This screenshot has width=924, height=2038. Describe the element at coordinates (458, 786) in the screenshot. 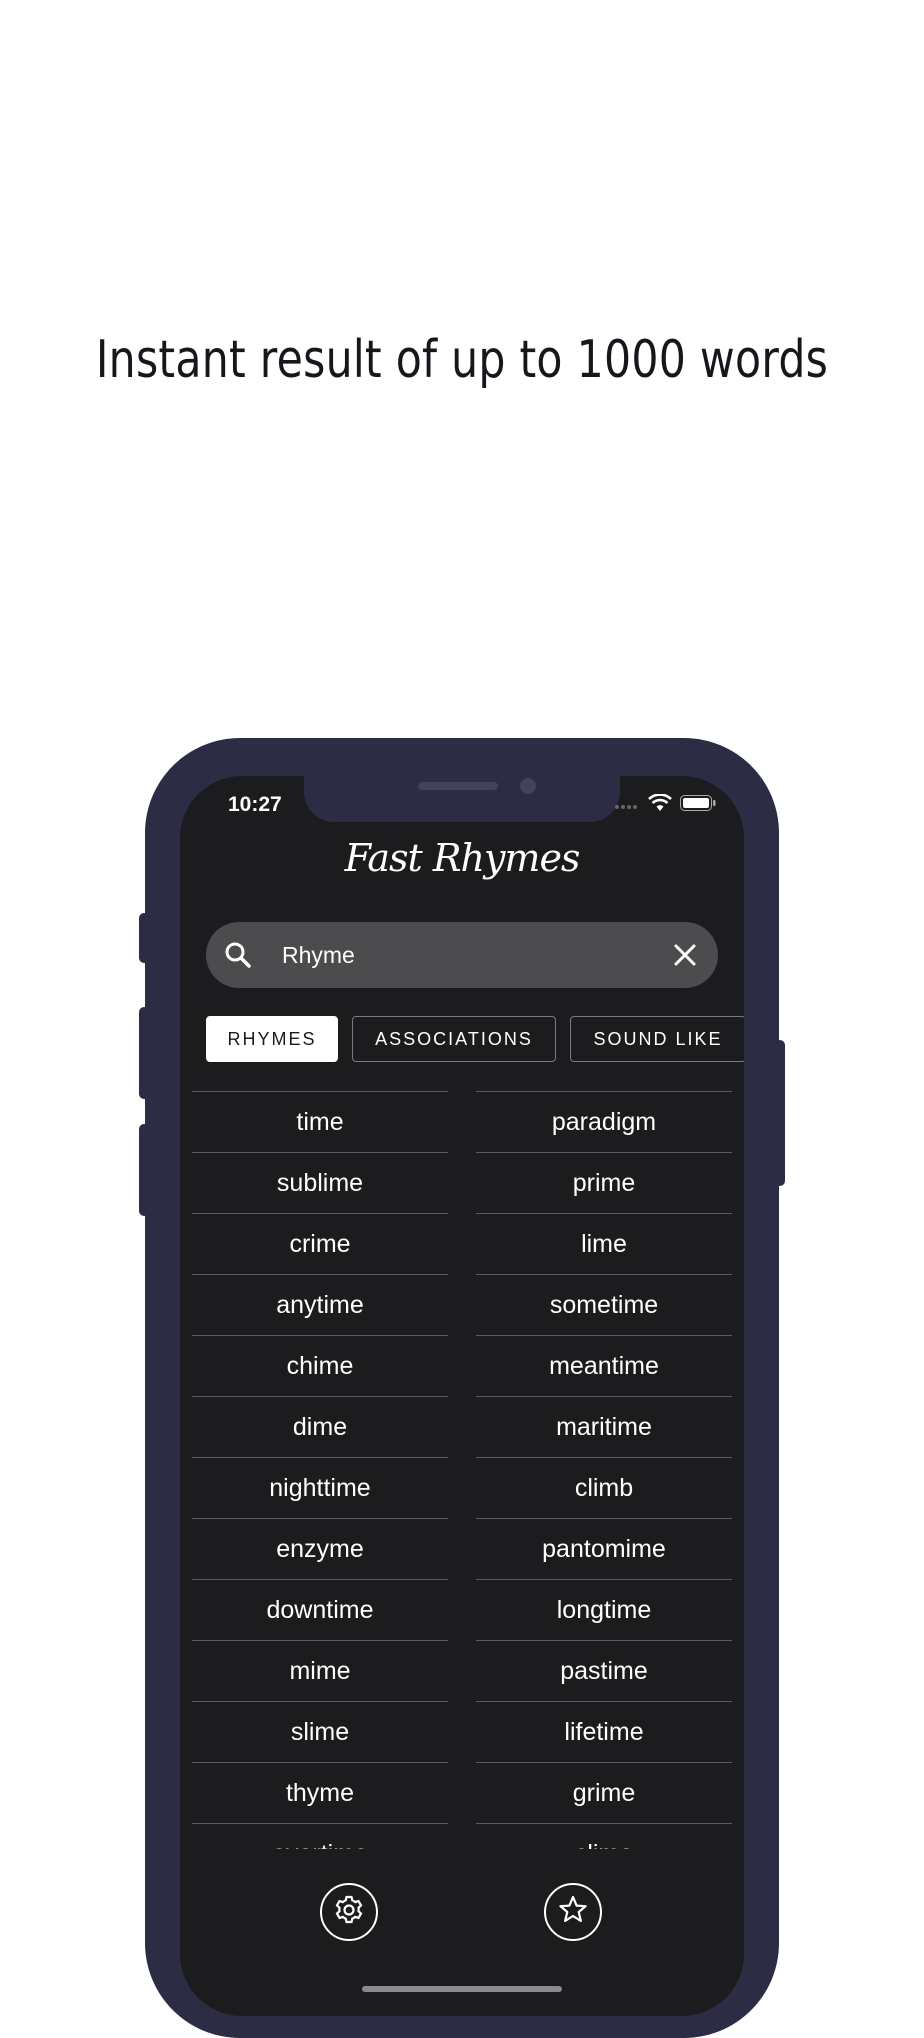

I see `speaker` at that location.